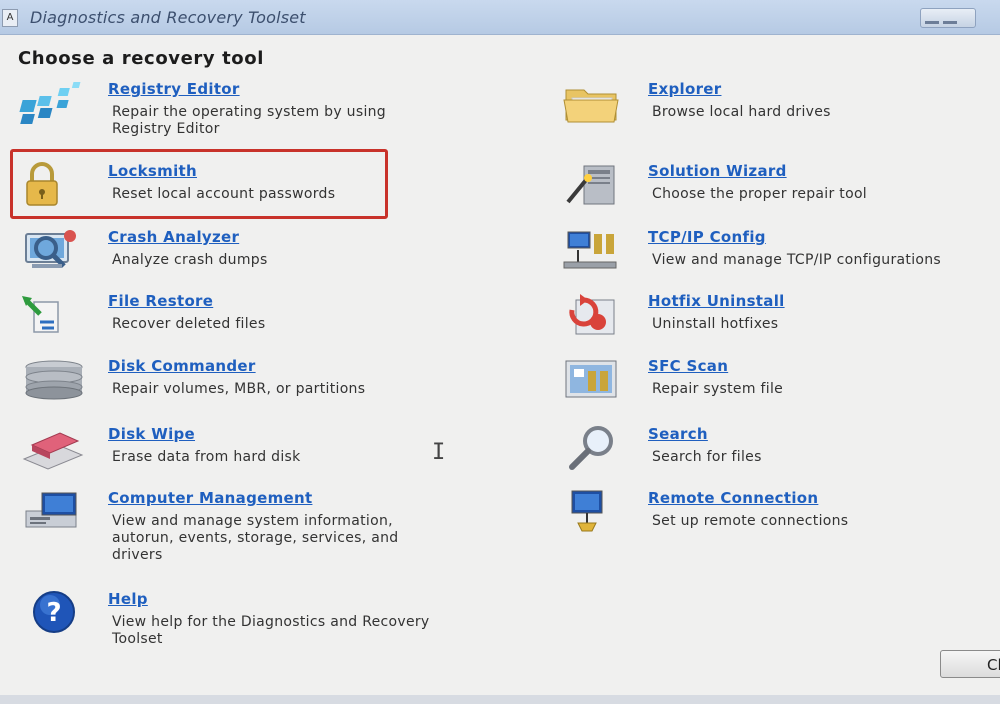 Image resolution: width=1000 pixels, height=704 pixels. I want to click on tcpip-config-link: TCP/IP Config, so click(707, 237).